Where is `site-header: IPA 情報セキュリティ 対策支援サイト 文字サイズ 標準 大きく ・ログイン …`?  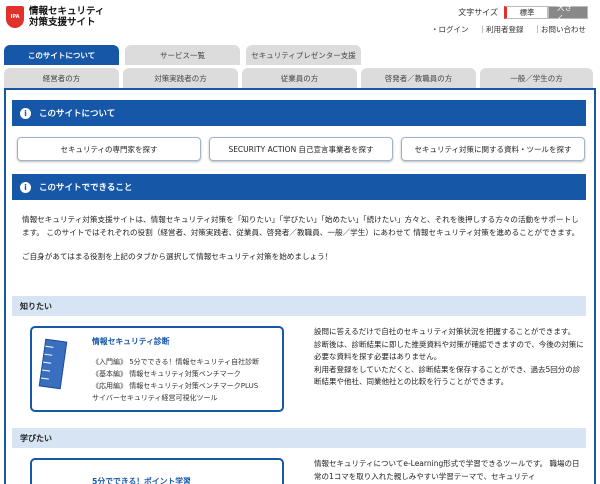
site-header: IPA 情報セキュリティ 対策支援サイト 文字サイズ 標準 大きく ・ログイン … is located at coordinates (300, 20).